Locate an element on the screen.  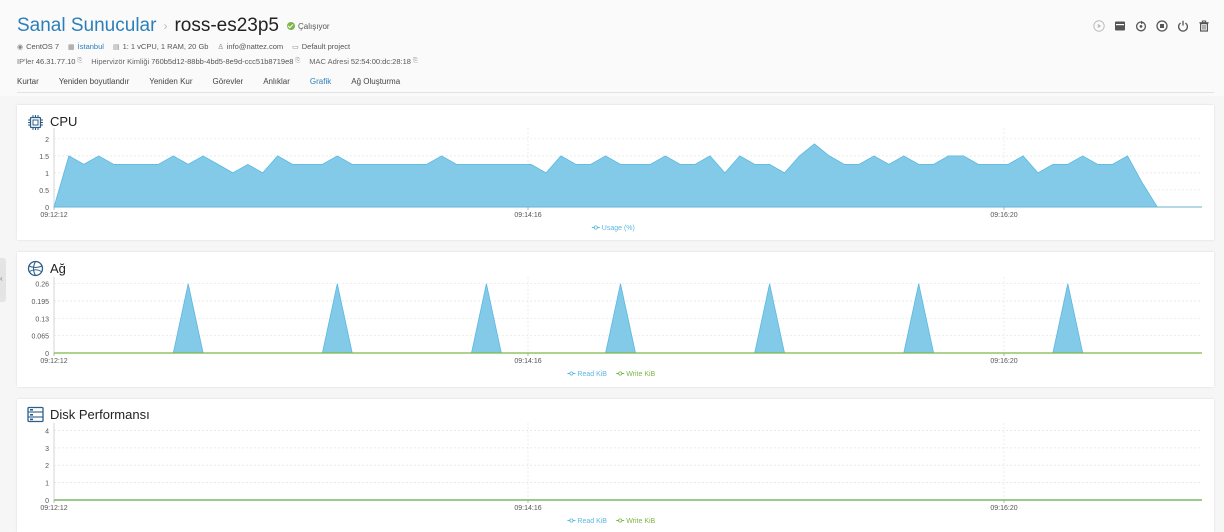
chevron-left-icon: ‹ is located at coordinates (1, 278).